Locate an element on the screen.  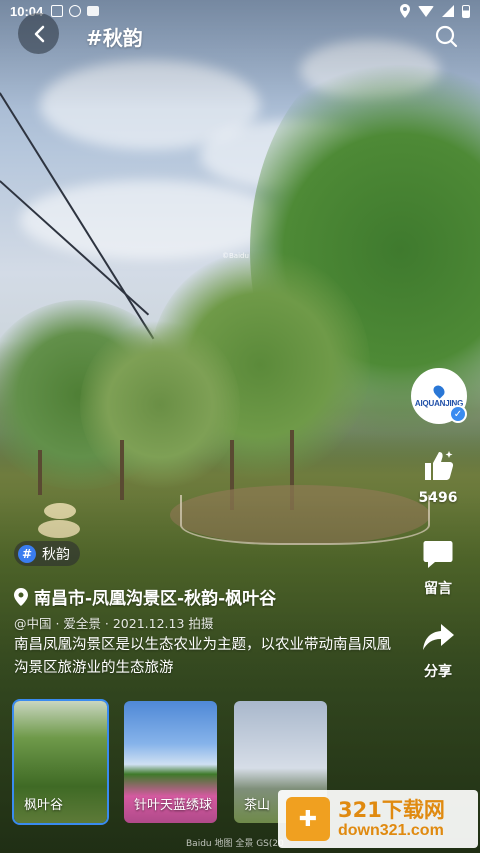
search-button is located at coordinates (446, 36).